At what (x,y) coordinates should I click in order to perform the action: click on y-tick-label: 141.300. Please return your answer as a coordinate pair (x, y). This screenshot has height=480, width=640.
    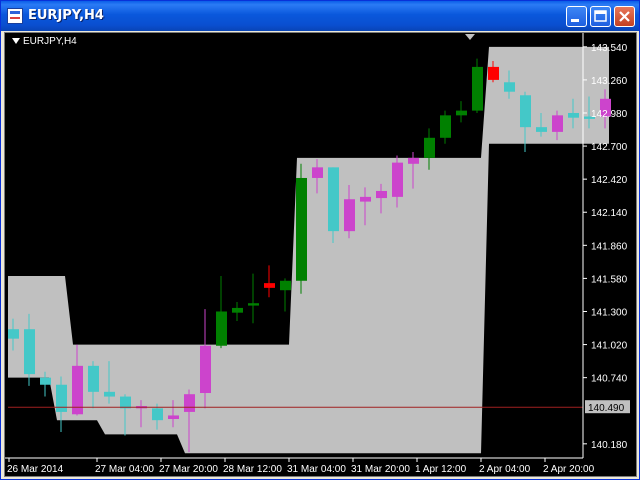
    Looking at the image, I should click on (609, 312).